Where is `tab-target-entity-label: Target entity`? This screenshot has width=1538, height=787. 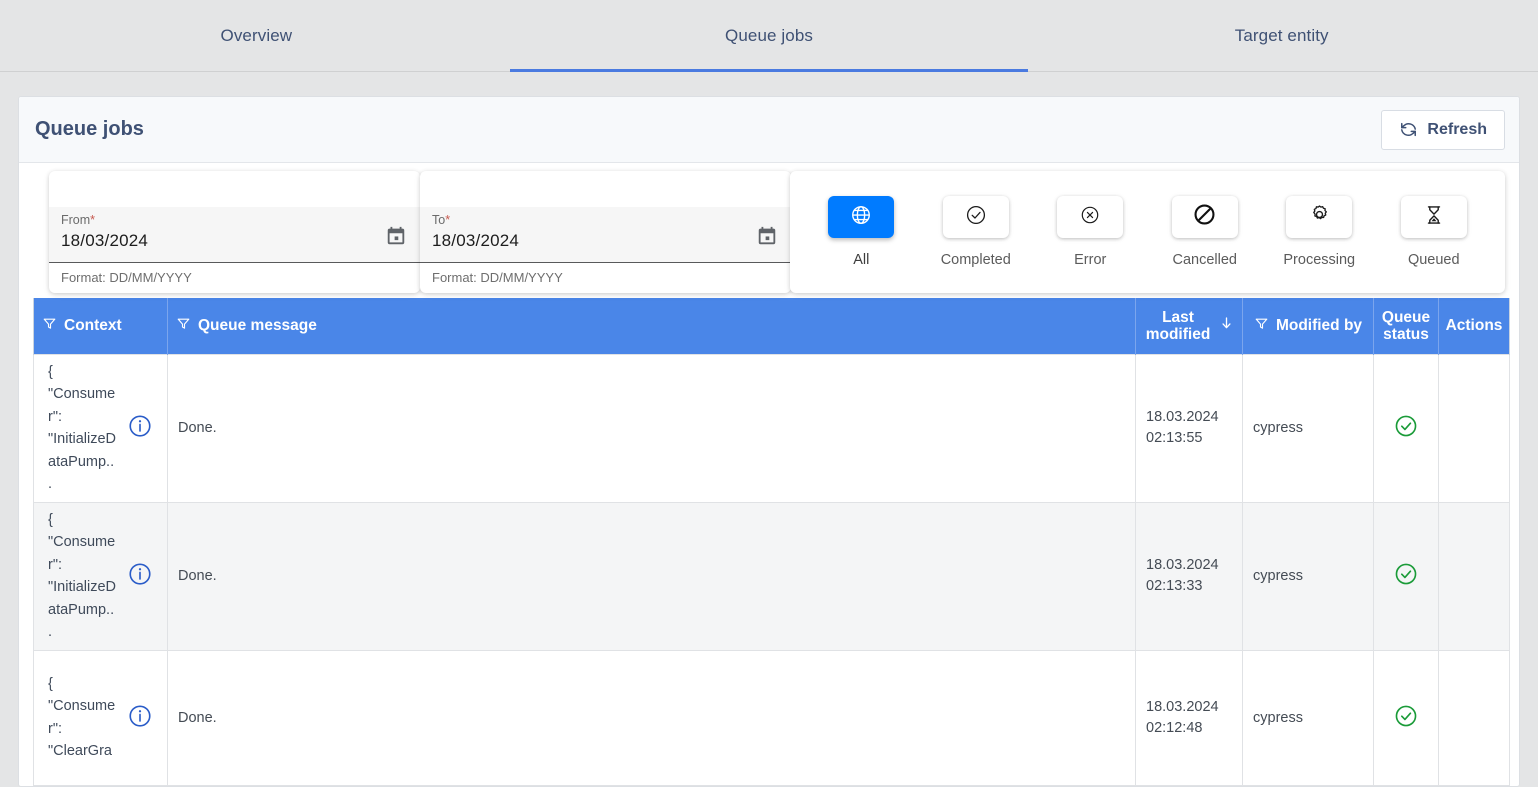 tab-target-entity-label: Target entity is located at coordinates (1281, 35).